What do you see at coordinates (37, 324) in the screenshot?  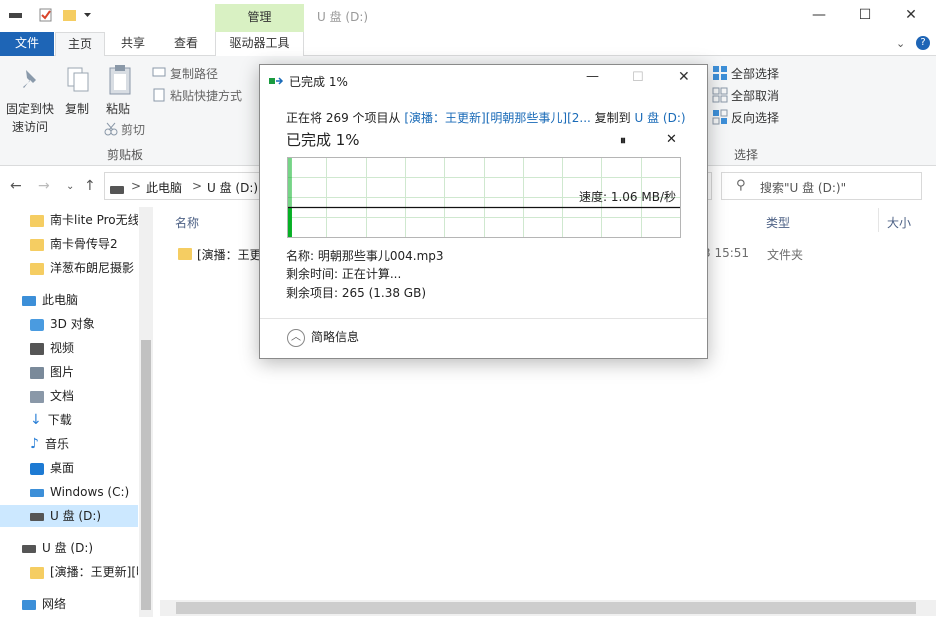 I see `cube-icon` at bounding box center [37, 324].